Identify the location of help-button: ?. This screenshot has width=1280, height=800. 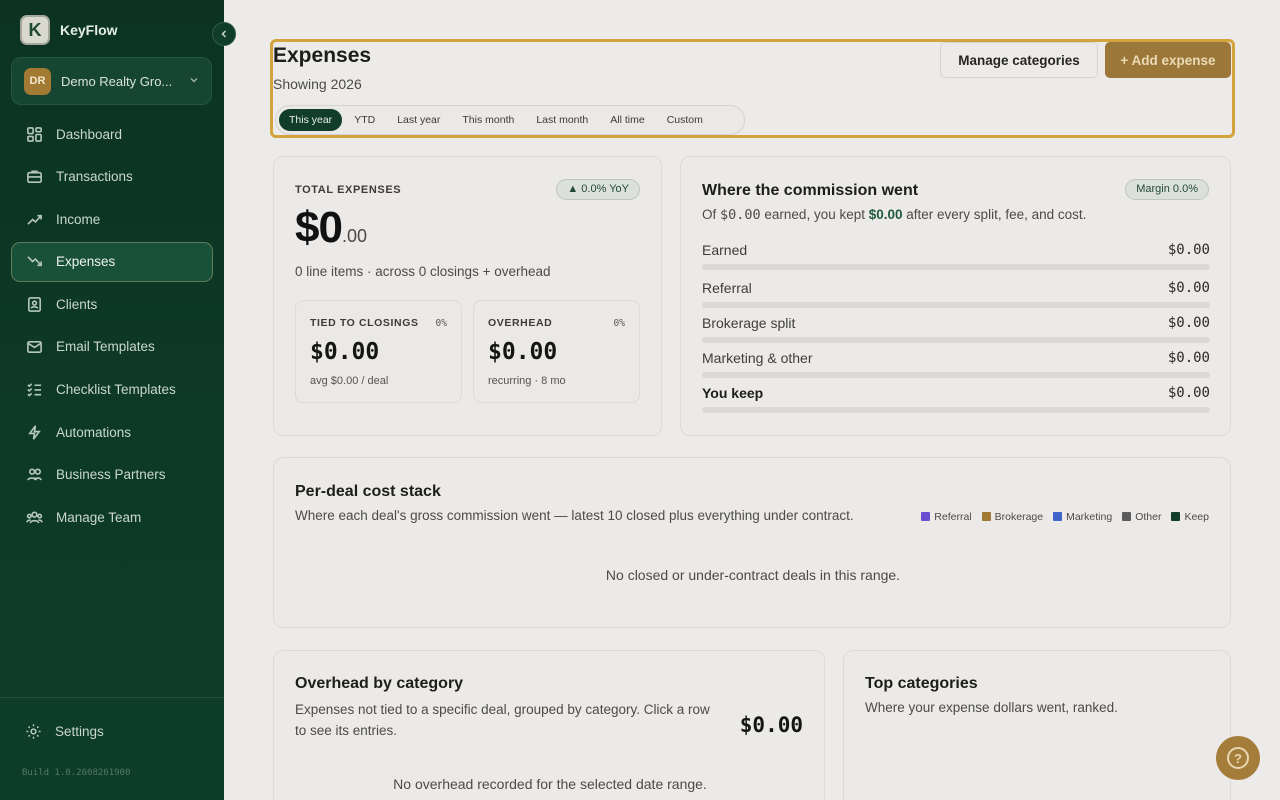
(1238, 758).